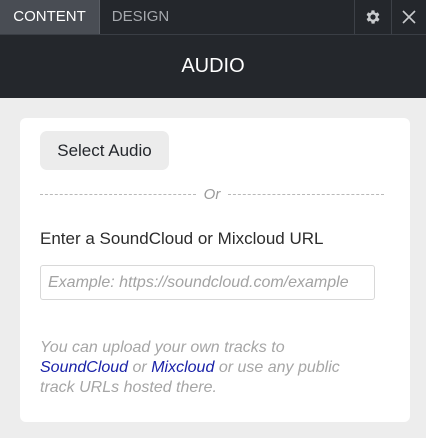 The height and width of the screenshot is (438, 426). I want to click on gear-icon, so click(373, 17).